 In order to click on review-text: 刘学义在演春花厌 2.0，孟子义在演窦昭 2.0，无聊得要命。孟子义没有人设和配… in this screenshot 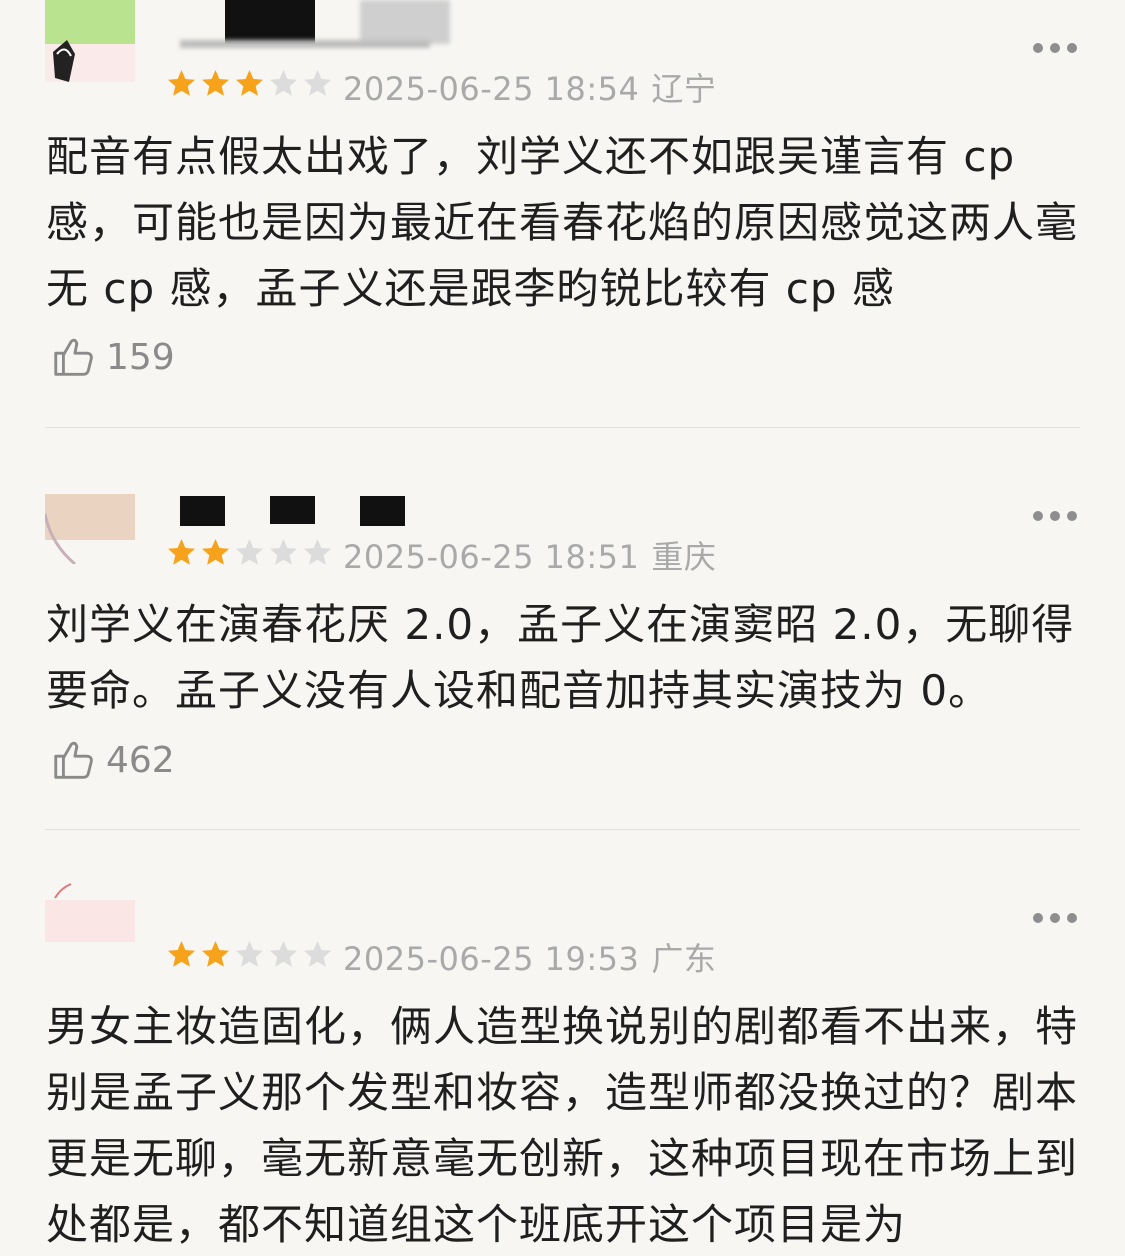, I will do `click(560, 657)`.